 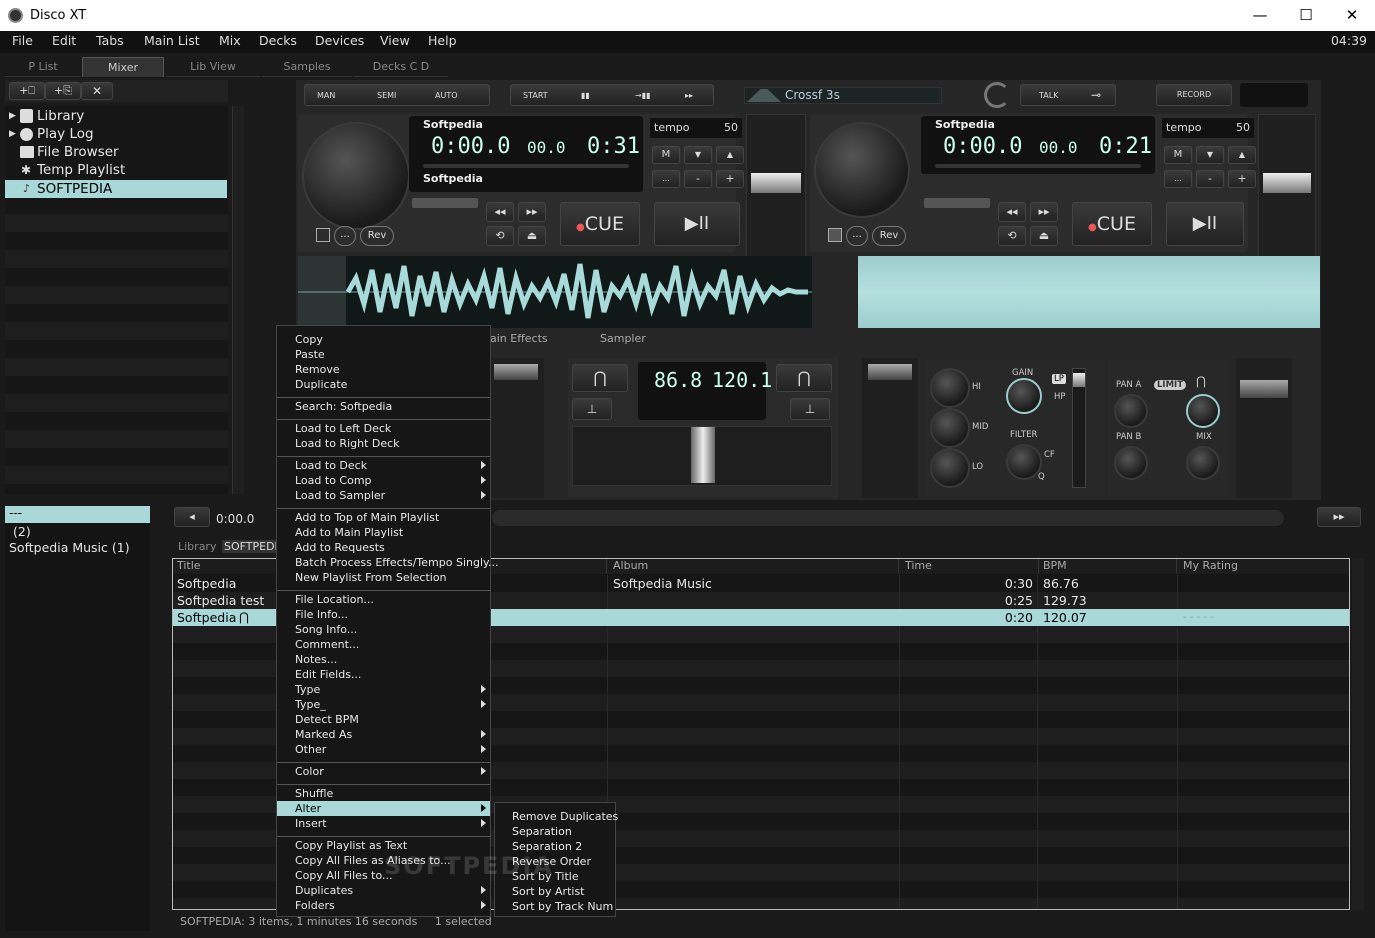 What do you see at coordinates (666, 155) in the screenshot?
I see `deck-a-m-button: M` at bounding box center [666, 155].